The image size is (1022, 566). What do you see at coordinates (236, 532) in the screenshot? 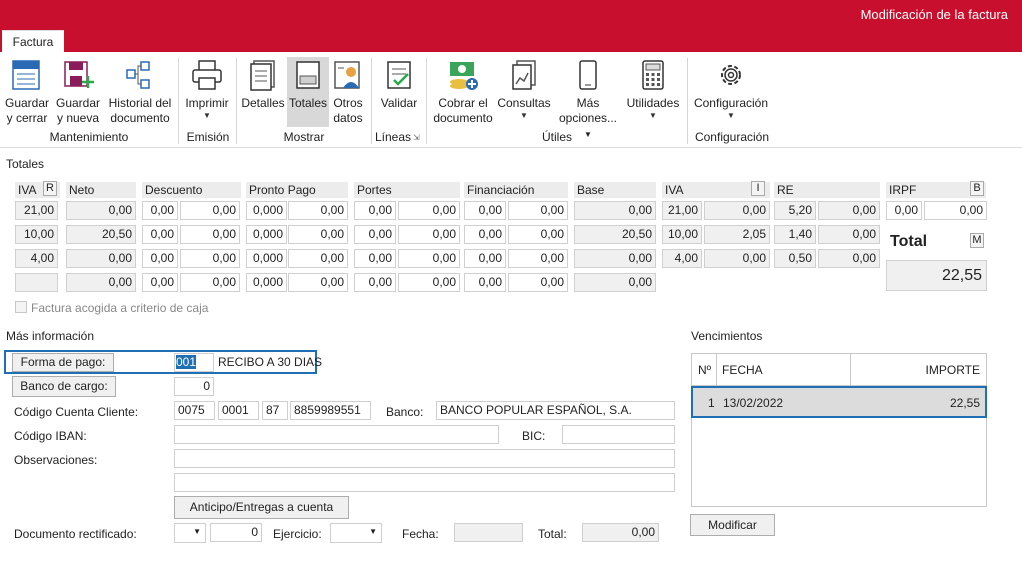
I see `doc-rect-input: 0` at bounding box center [236, 532].